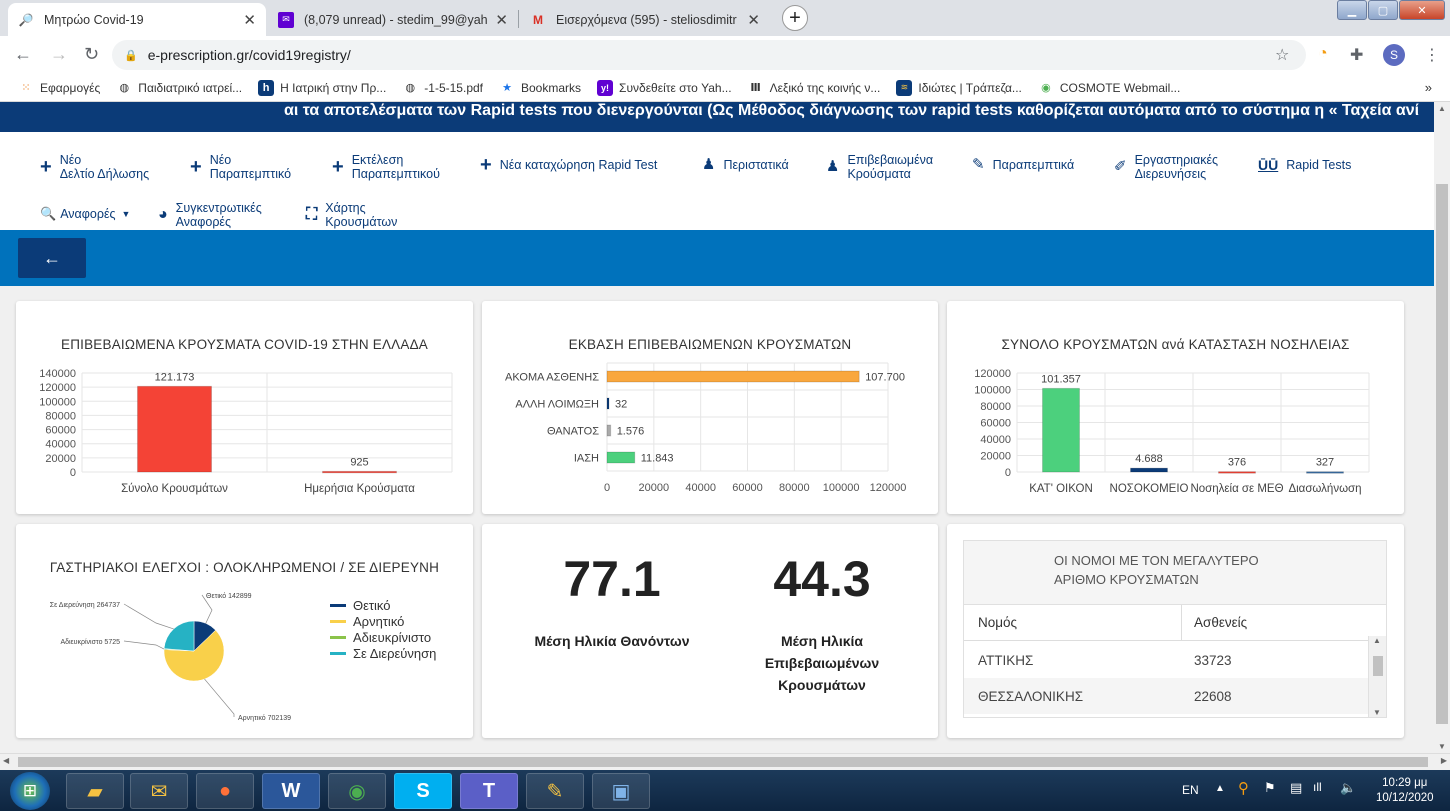  Describe the element at coordinates (91, 54) in the screenshot. I see `reload-icon: ↻` at that location.